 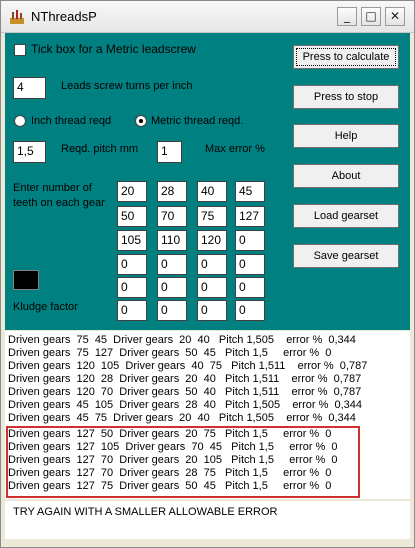 I want to click on metric-thread-label: Metric thread reqd., so click(x=197, y=121).